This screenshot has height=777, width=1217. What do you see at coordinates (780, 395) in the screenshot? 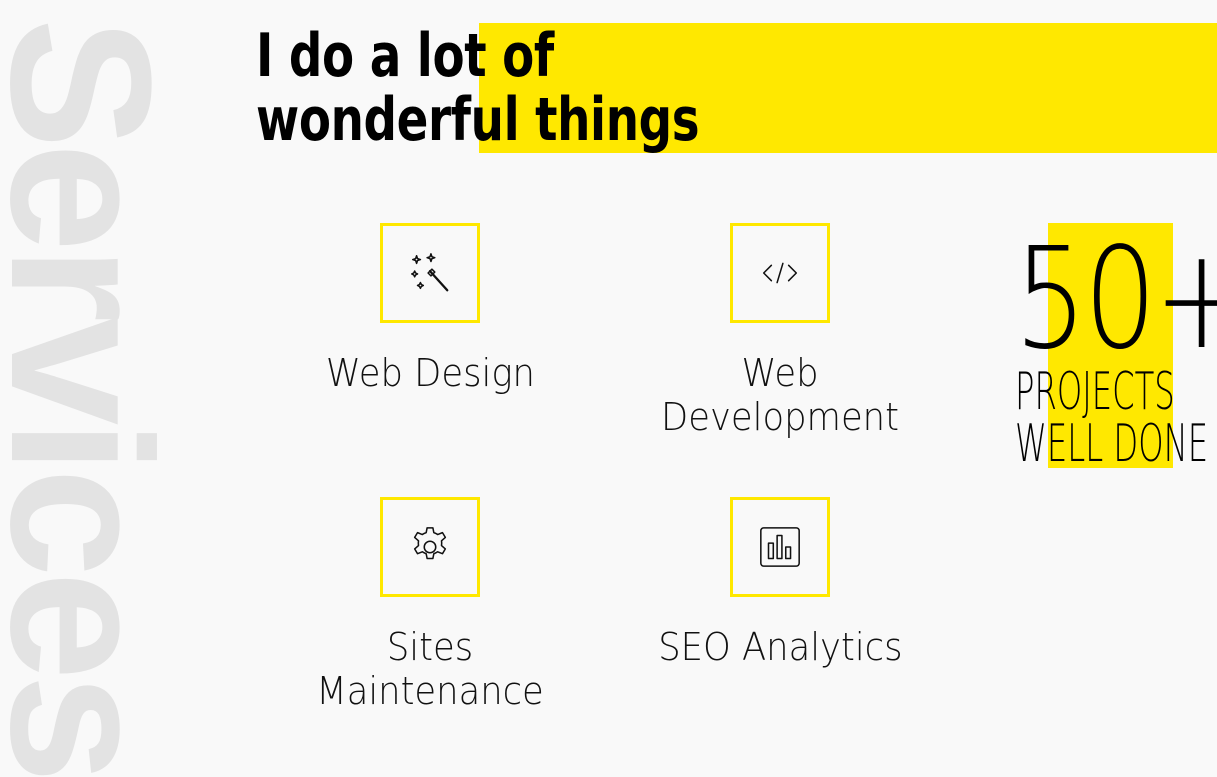
I see `service-label: Web Development` at bounding box center [780, 395].